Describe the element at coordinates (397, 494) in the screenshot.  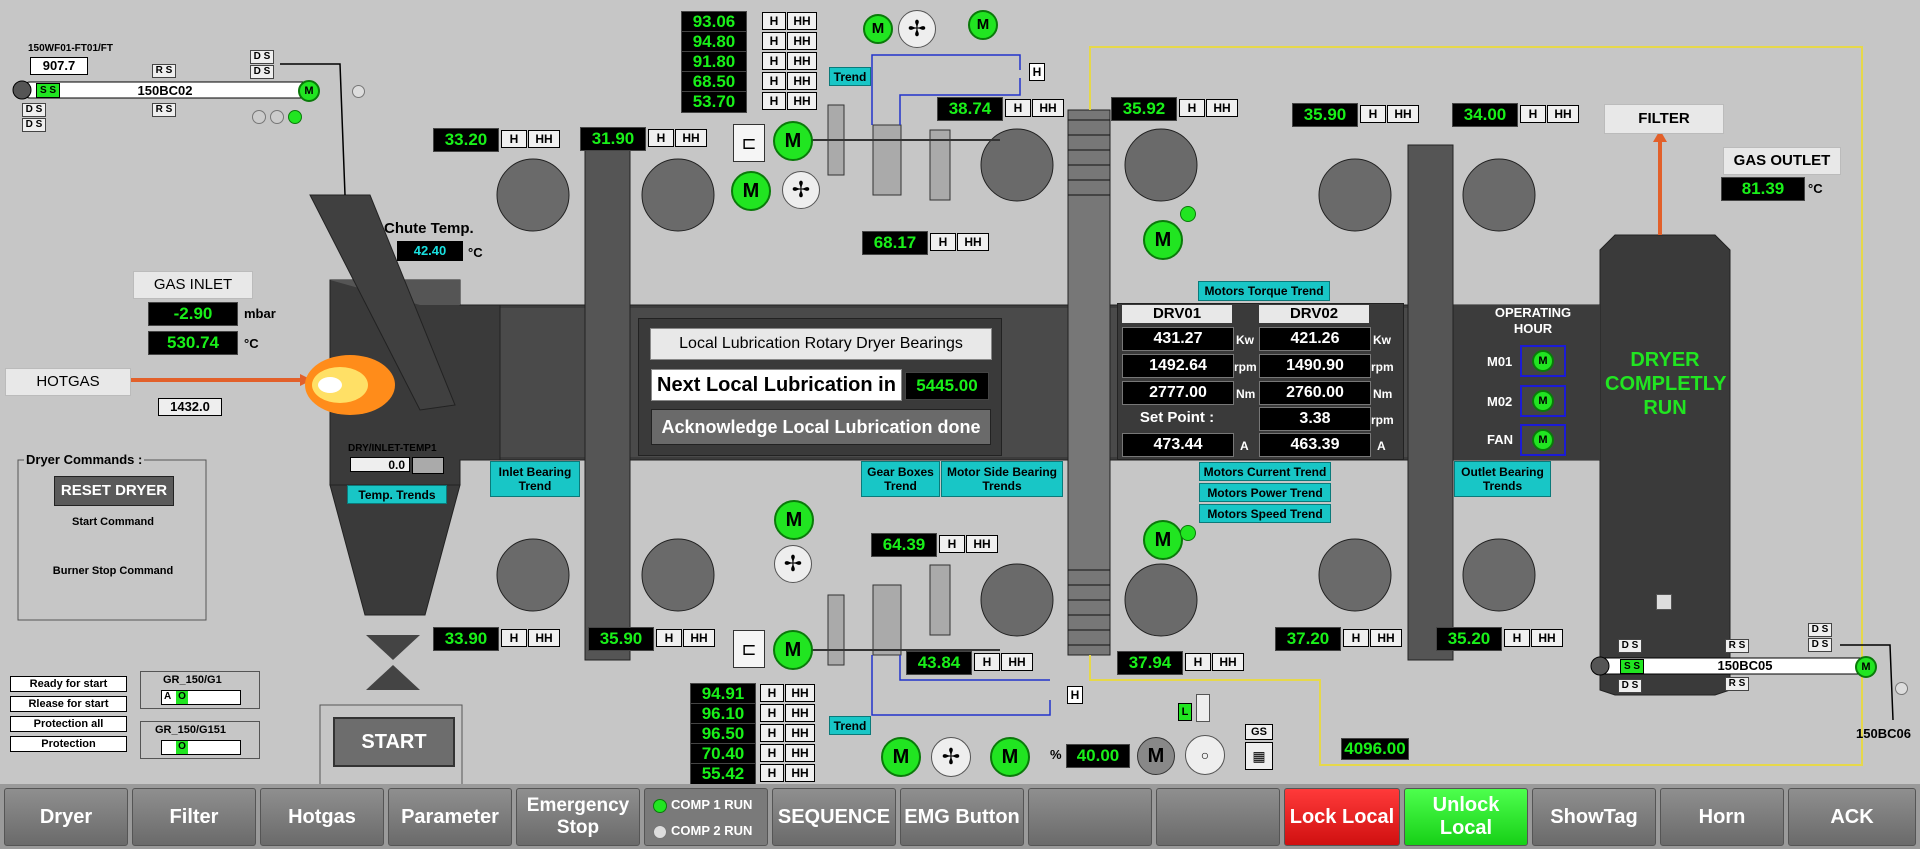
I see `temp-trends-button: Temp. Trends` at that location.